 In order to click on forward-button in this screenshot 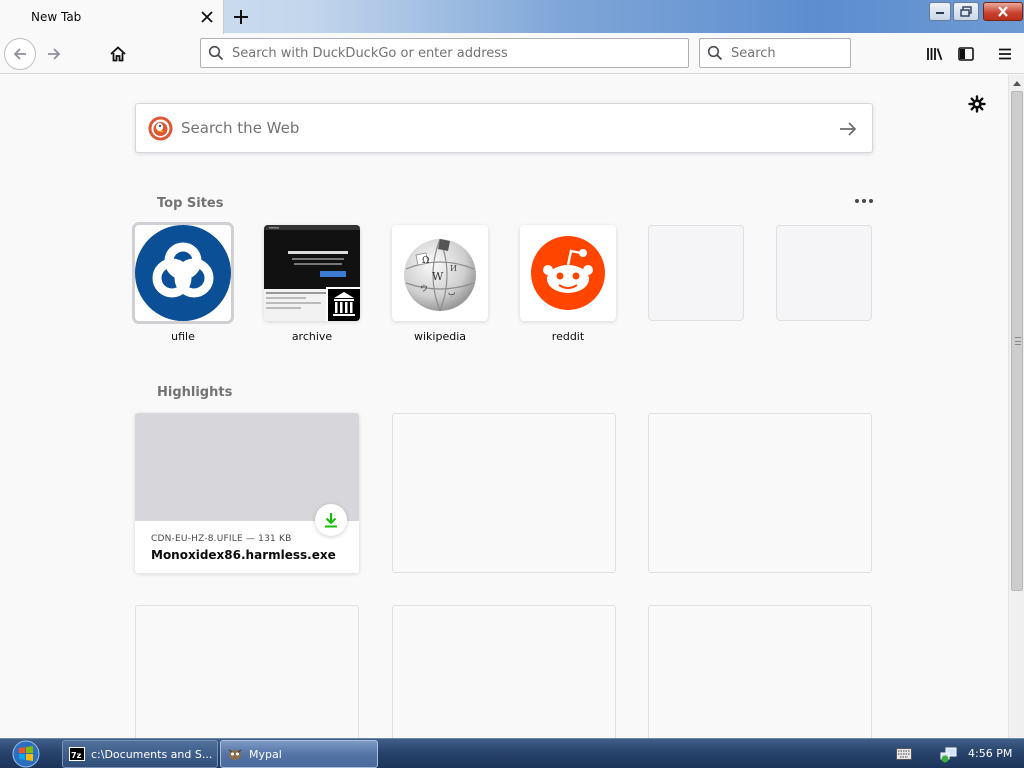, I will do `click(54, 54)`.